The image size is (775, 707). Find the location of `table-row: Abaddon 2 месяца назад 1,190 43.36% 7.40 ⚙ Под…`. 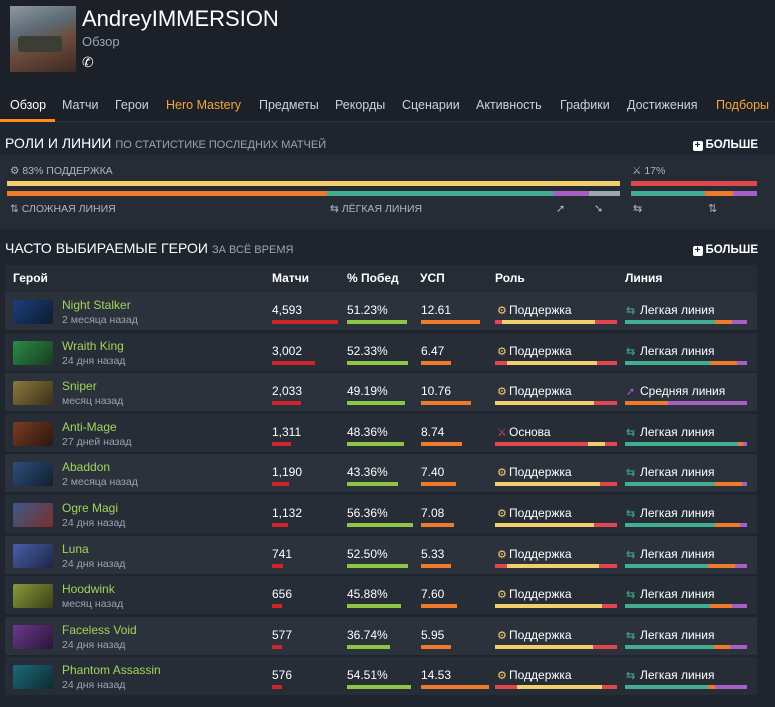

table-row: Abaddon 2 месяца назад 1,190 43.36% 7.40 ⚙ Под… is located at coordinates (381, 473).